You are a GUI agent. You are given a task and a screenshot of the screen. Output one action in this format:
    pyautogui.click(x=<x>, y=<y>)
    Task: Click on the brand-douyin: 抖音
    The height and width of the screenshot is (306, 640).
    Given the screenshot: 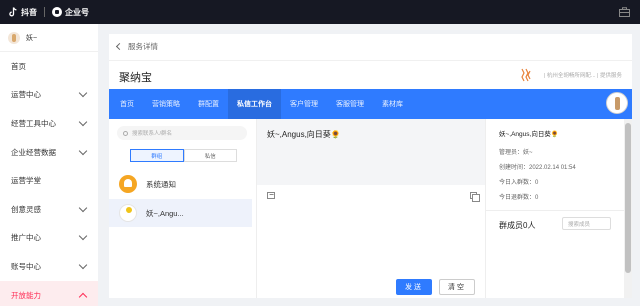 What is the action you would take?
    pyautogui.click(x=29, y=12)
    